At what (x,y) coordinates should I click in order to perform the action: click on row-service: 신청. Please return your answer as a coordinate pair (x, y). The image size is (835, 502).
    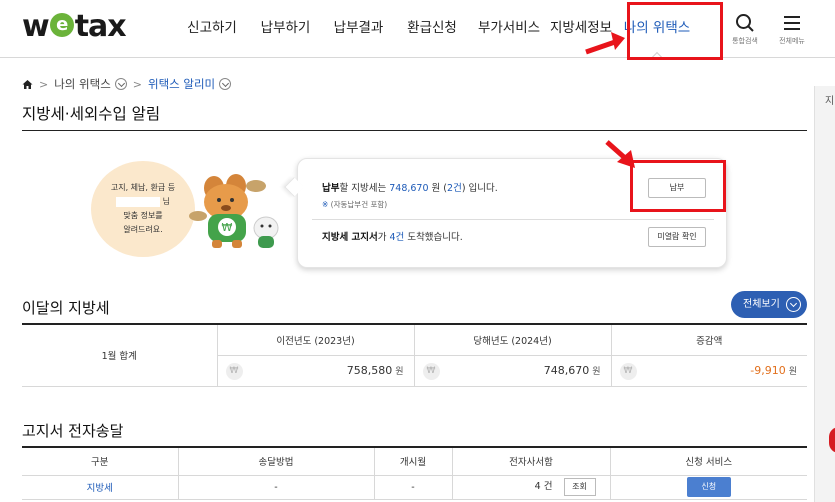
    Looking at the image, I should click on (708, 487).